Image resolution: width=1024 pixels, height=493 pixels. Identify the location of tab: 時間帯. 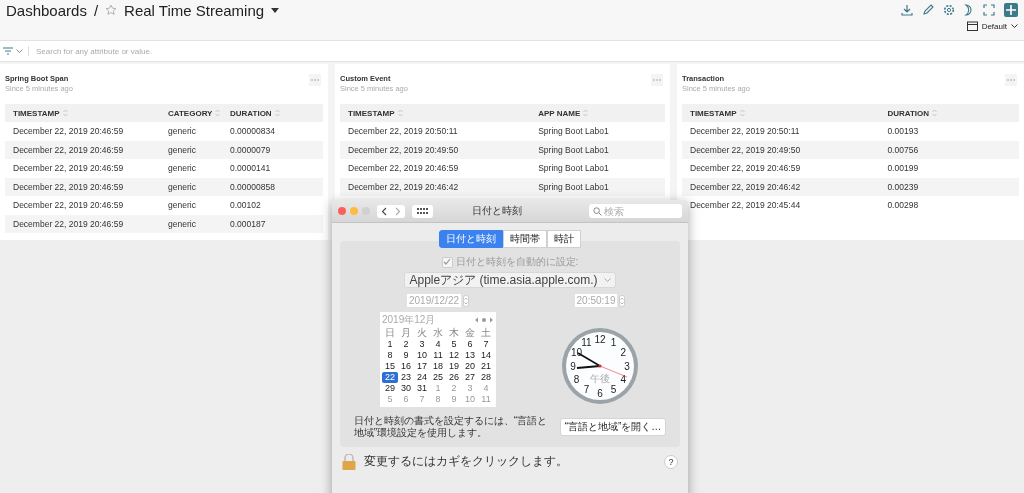
(525, 239).